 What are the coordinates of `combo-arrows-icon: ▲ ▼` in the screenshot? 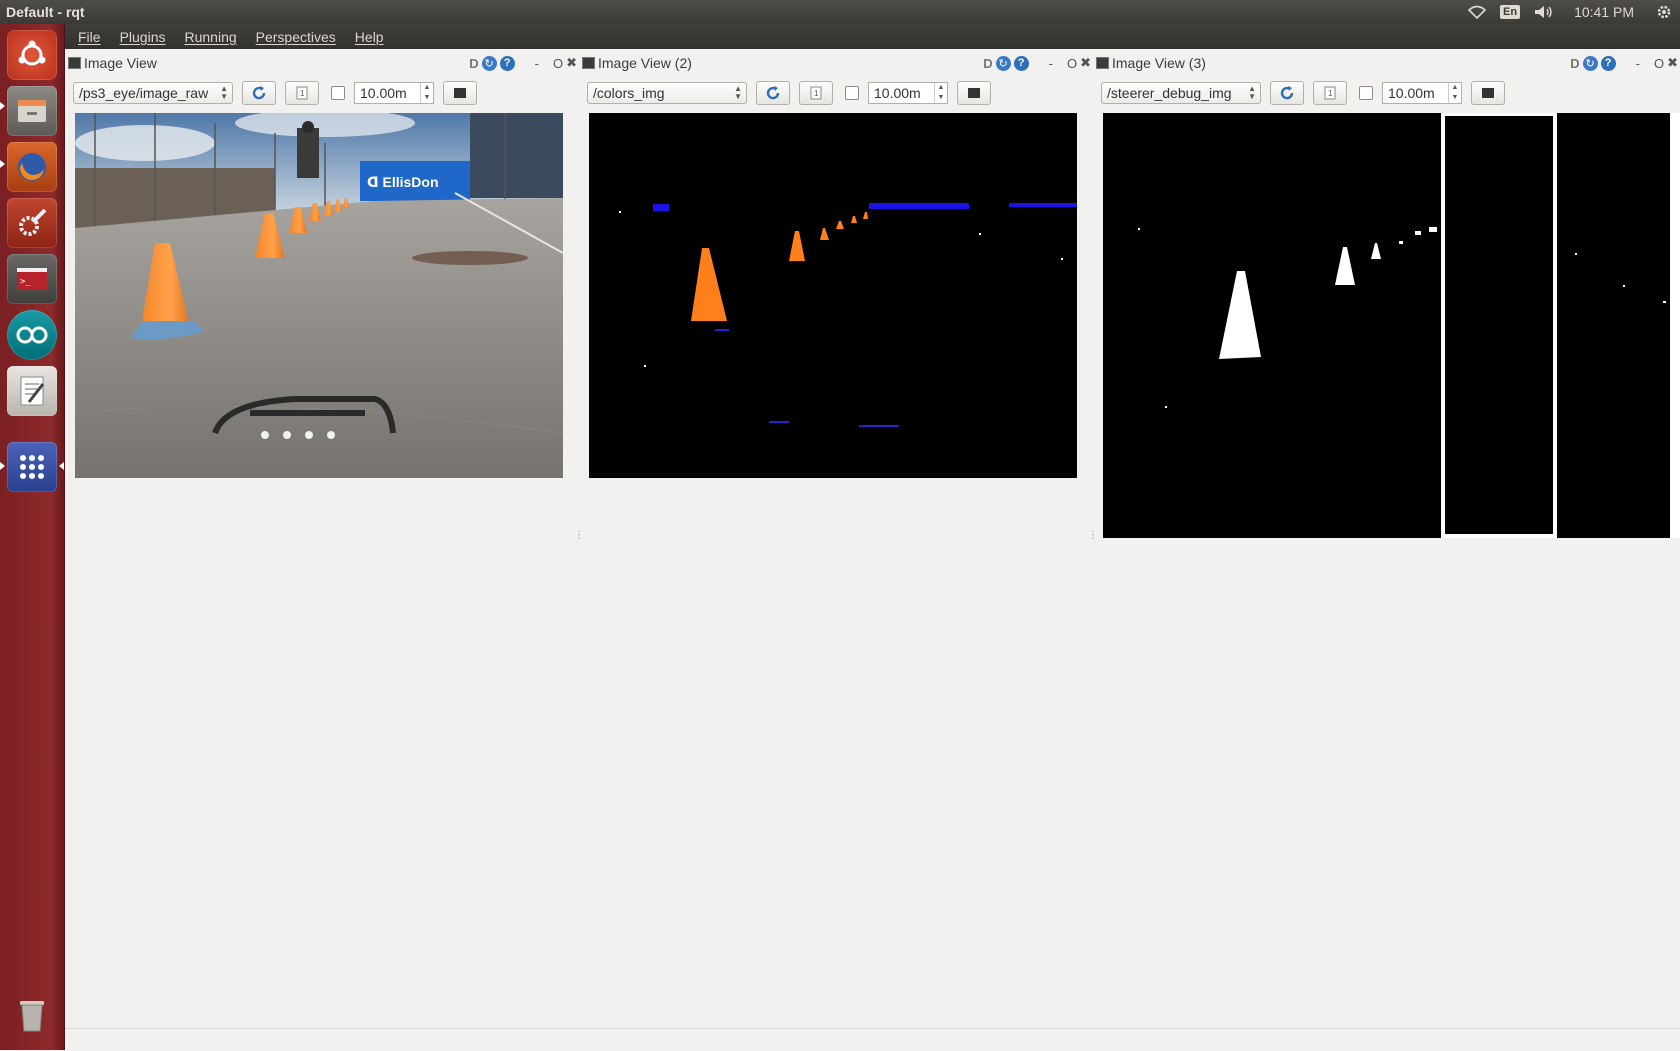 It's located at (1252, 92).